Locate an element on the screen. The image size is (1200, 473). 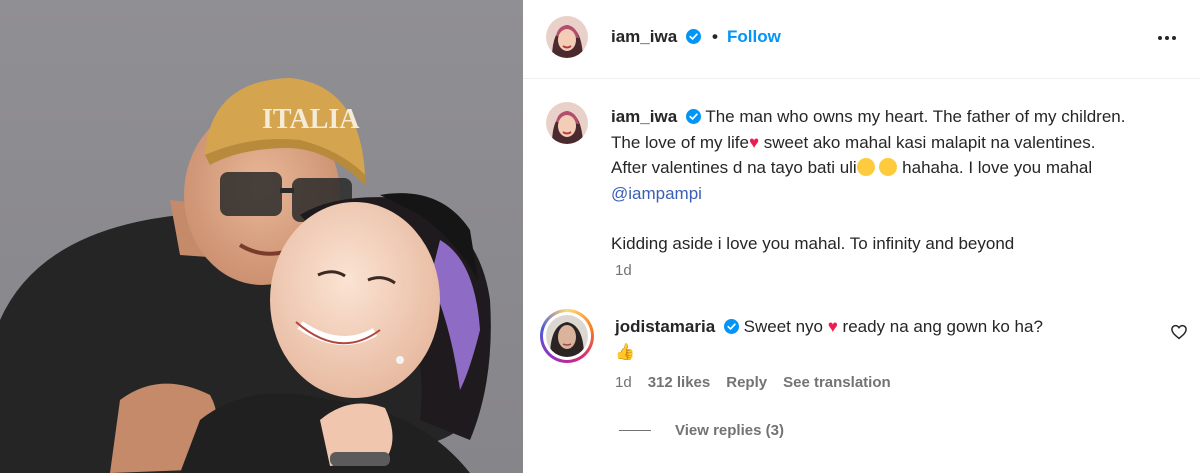
comment-text-part2: ready na ang gown ko ha? is located at coordinates (940, 326).